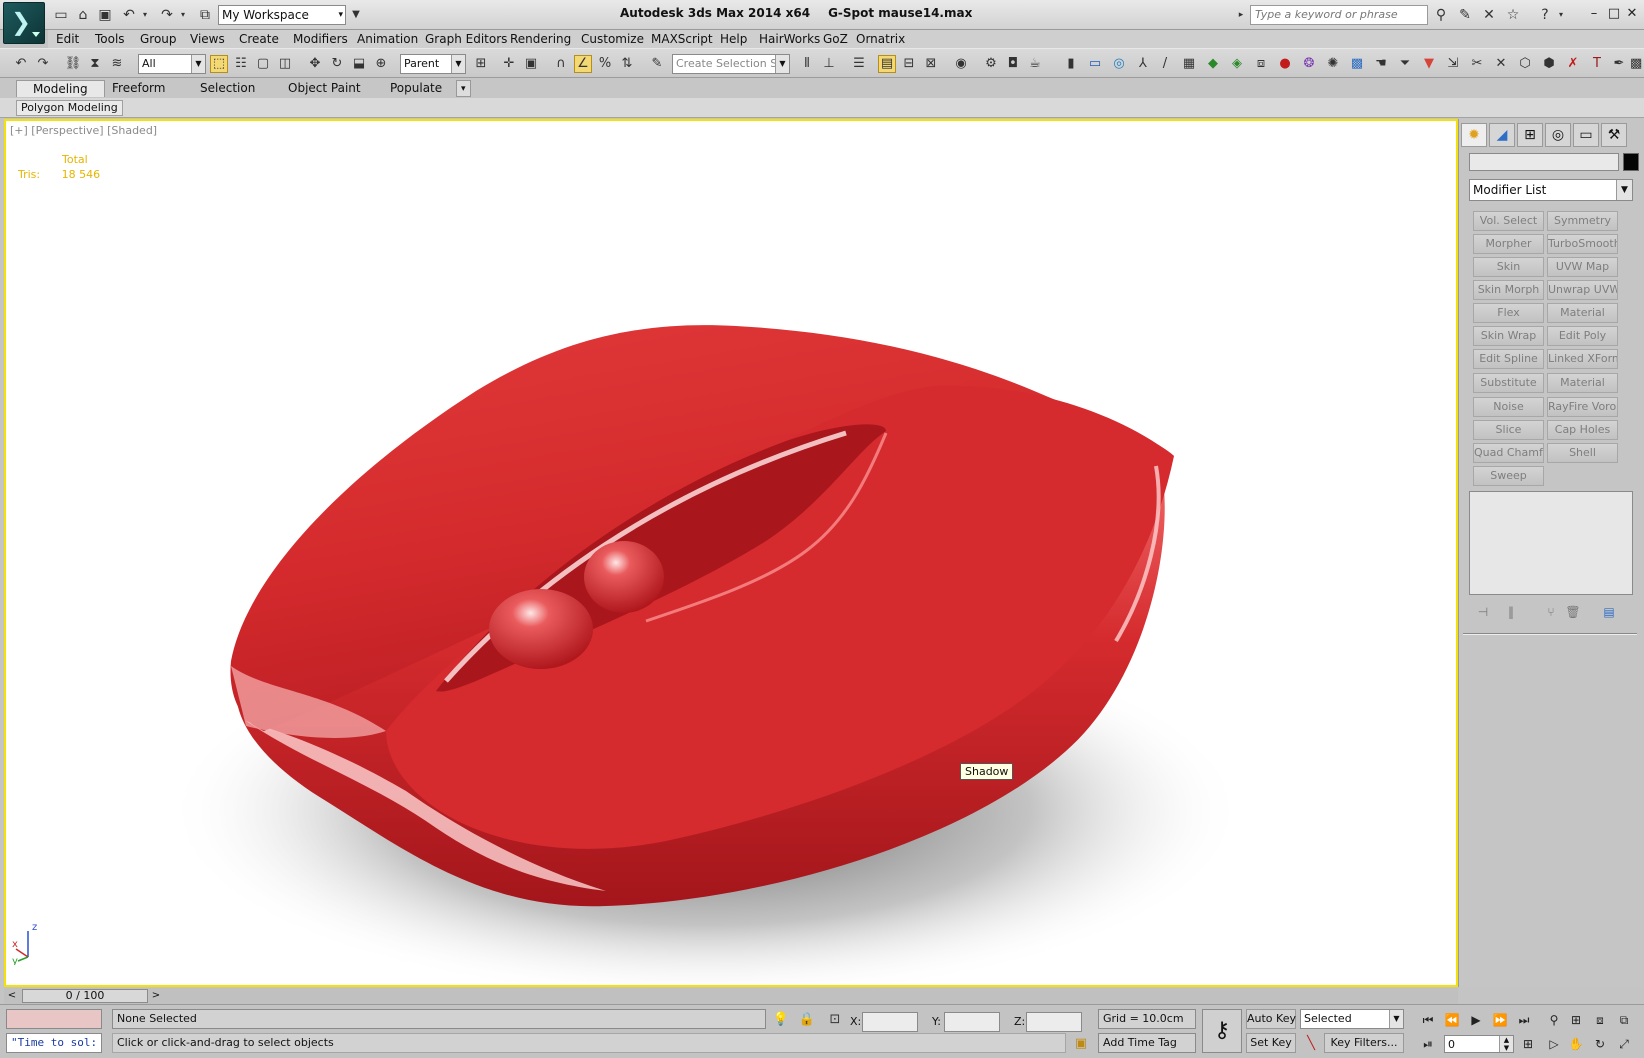  Describe the element at coordinates (227, 88) in the screenshot. I see `tab-selection: Selection` at that location.